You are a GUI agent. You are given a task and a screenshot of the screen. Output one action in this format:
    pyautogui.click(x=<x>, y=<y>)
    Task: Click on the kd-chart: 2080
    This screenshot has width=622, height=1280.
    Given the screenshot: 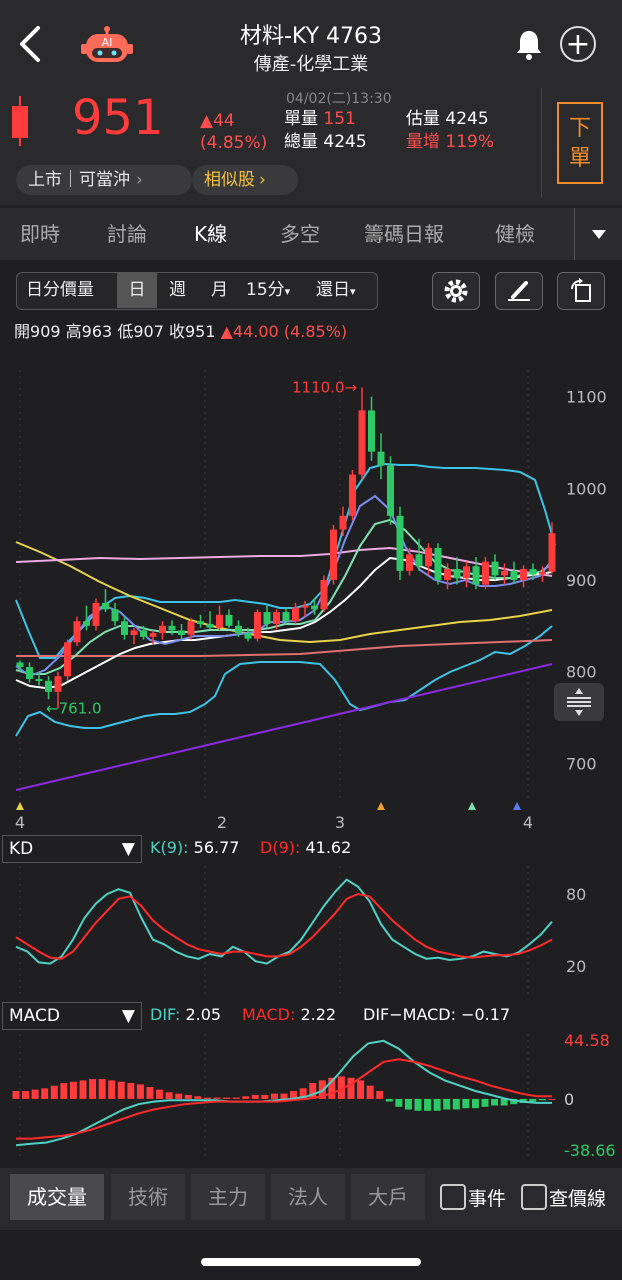 What is the action you would take?
    pyautogui.click(x=311, y=932)
    